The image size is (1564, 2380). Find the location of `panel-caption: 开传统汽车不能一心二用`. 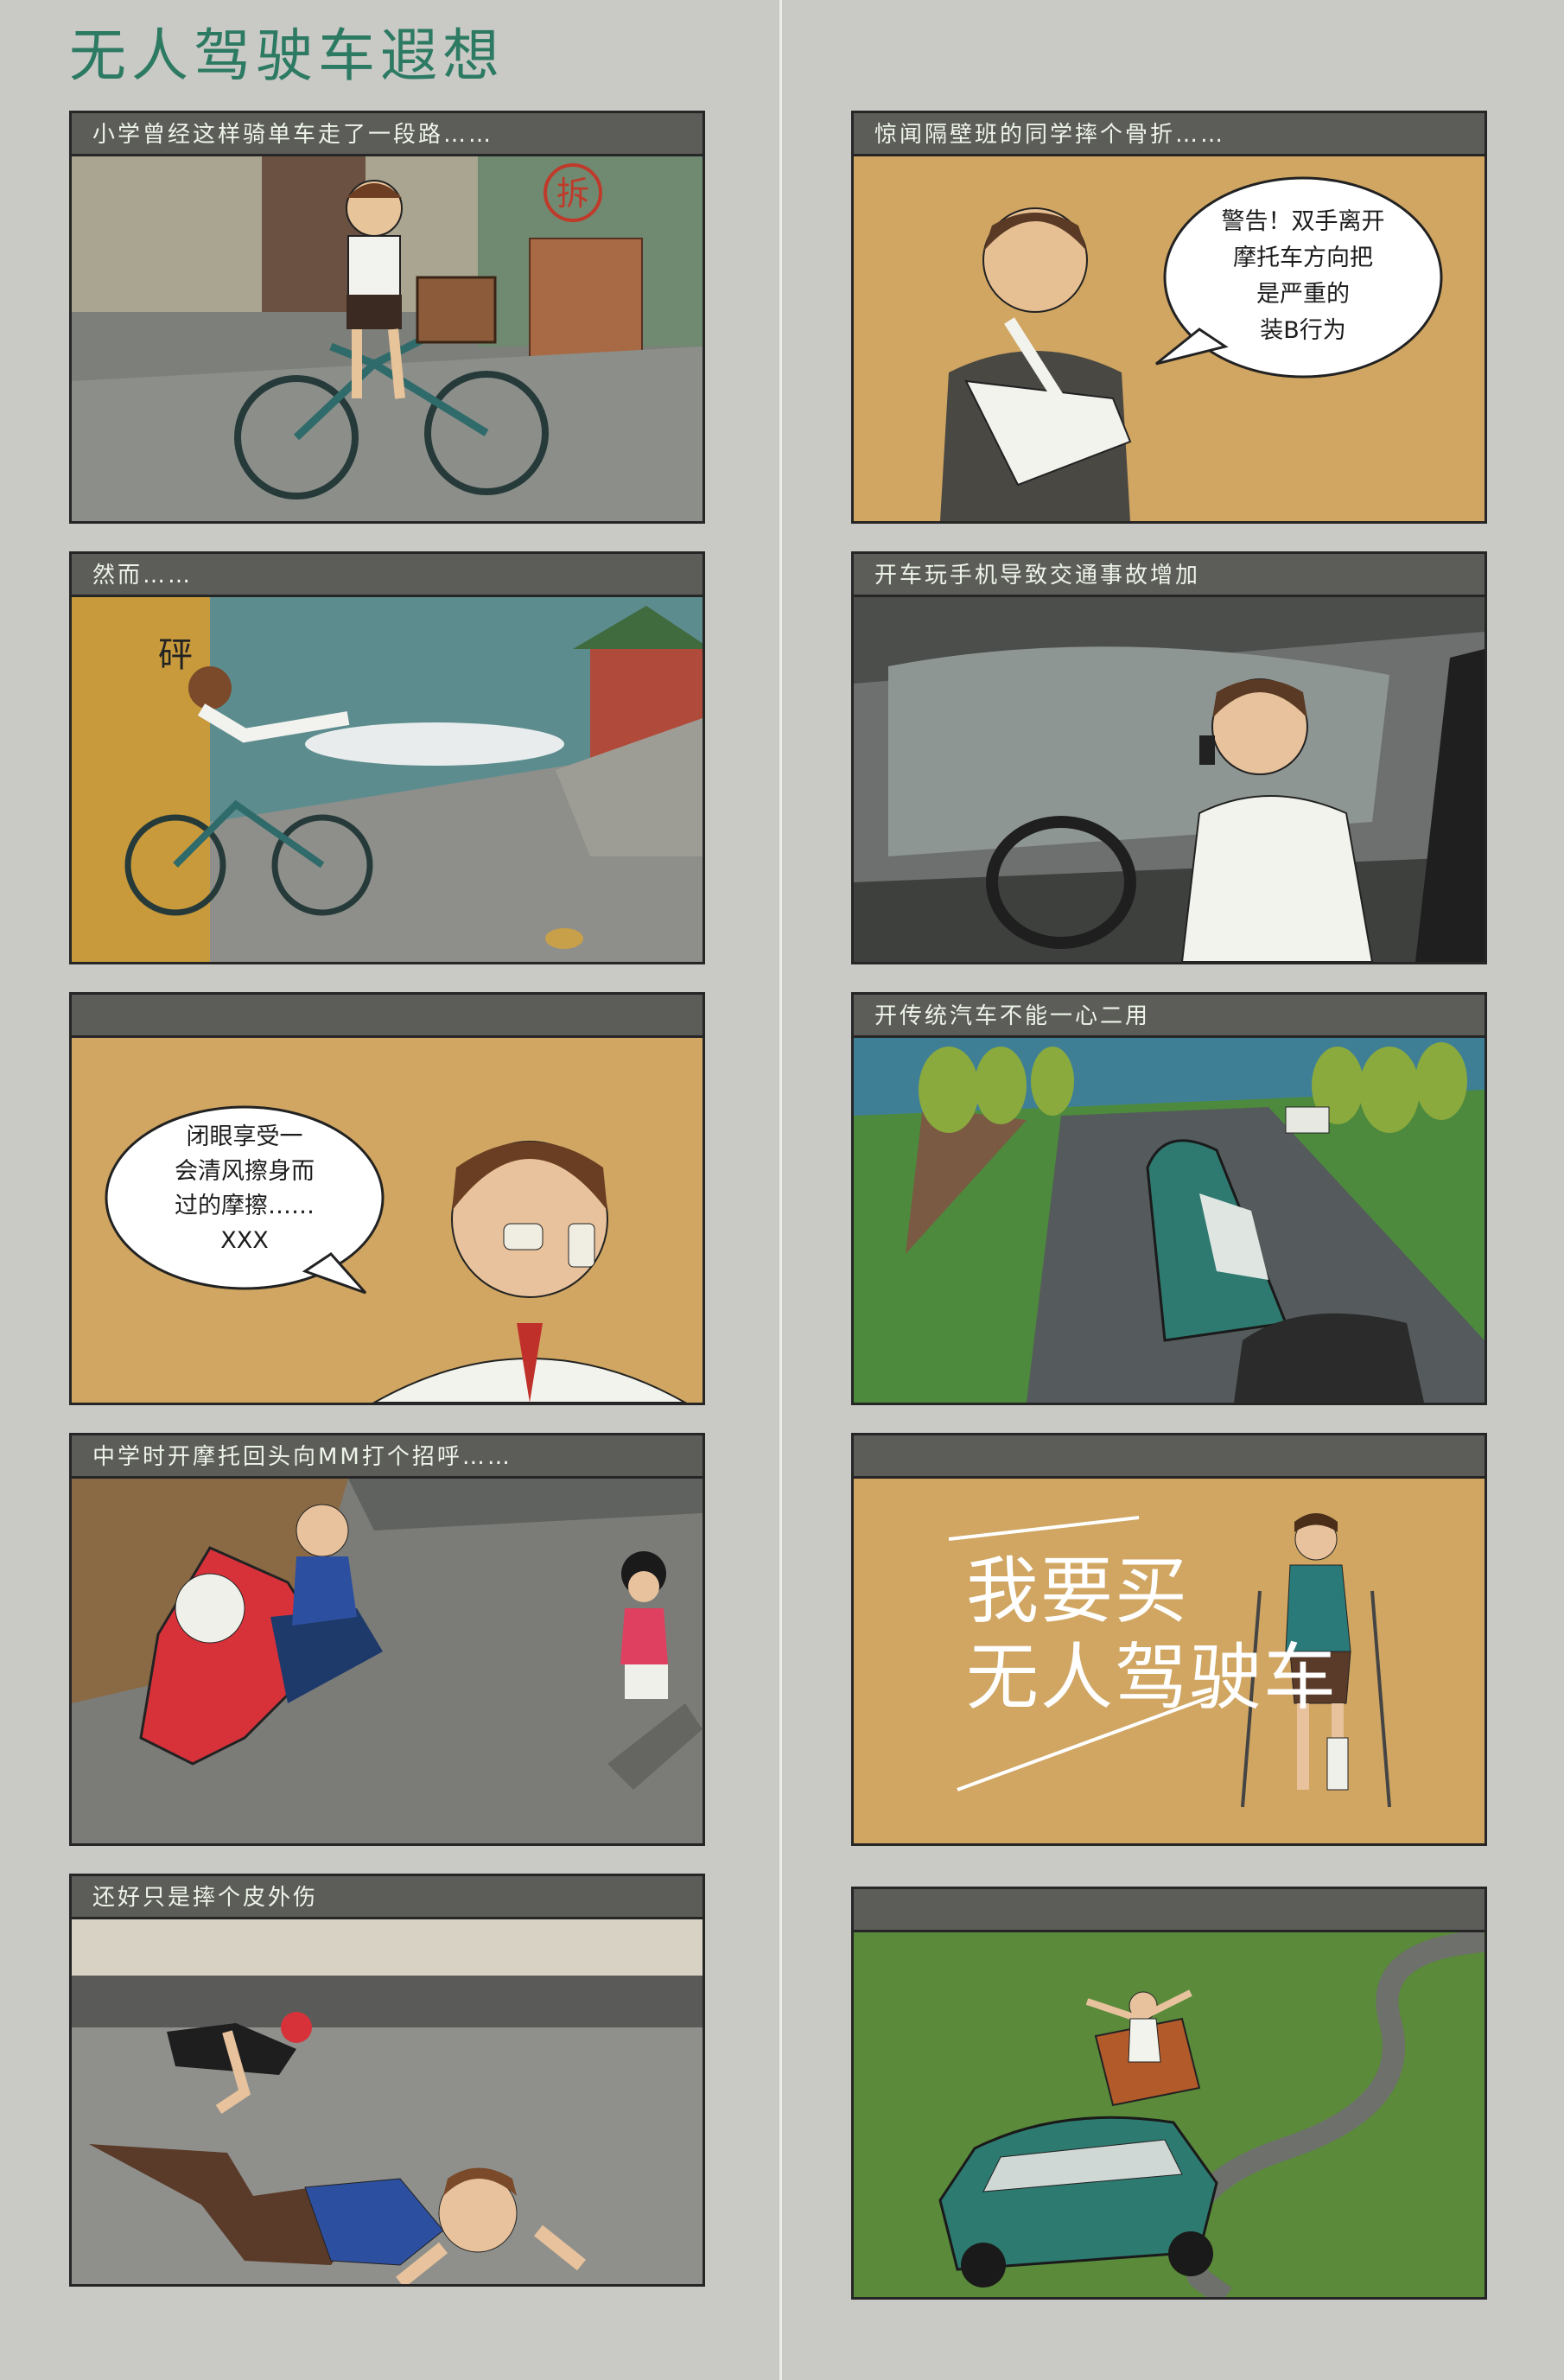

panel-caption: 开传统汽车不能一心二用 is located at coordinates (1169, 1017).